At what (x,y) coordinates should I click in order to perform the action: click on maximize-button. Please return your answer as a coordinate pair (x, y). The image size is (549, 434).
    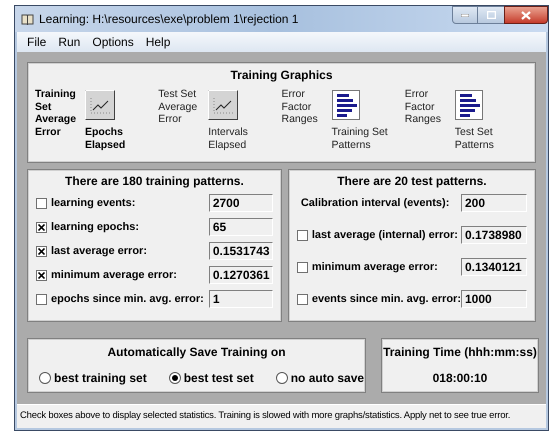
    Looking at the image, I should click on (491, 15).